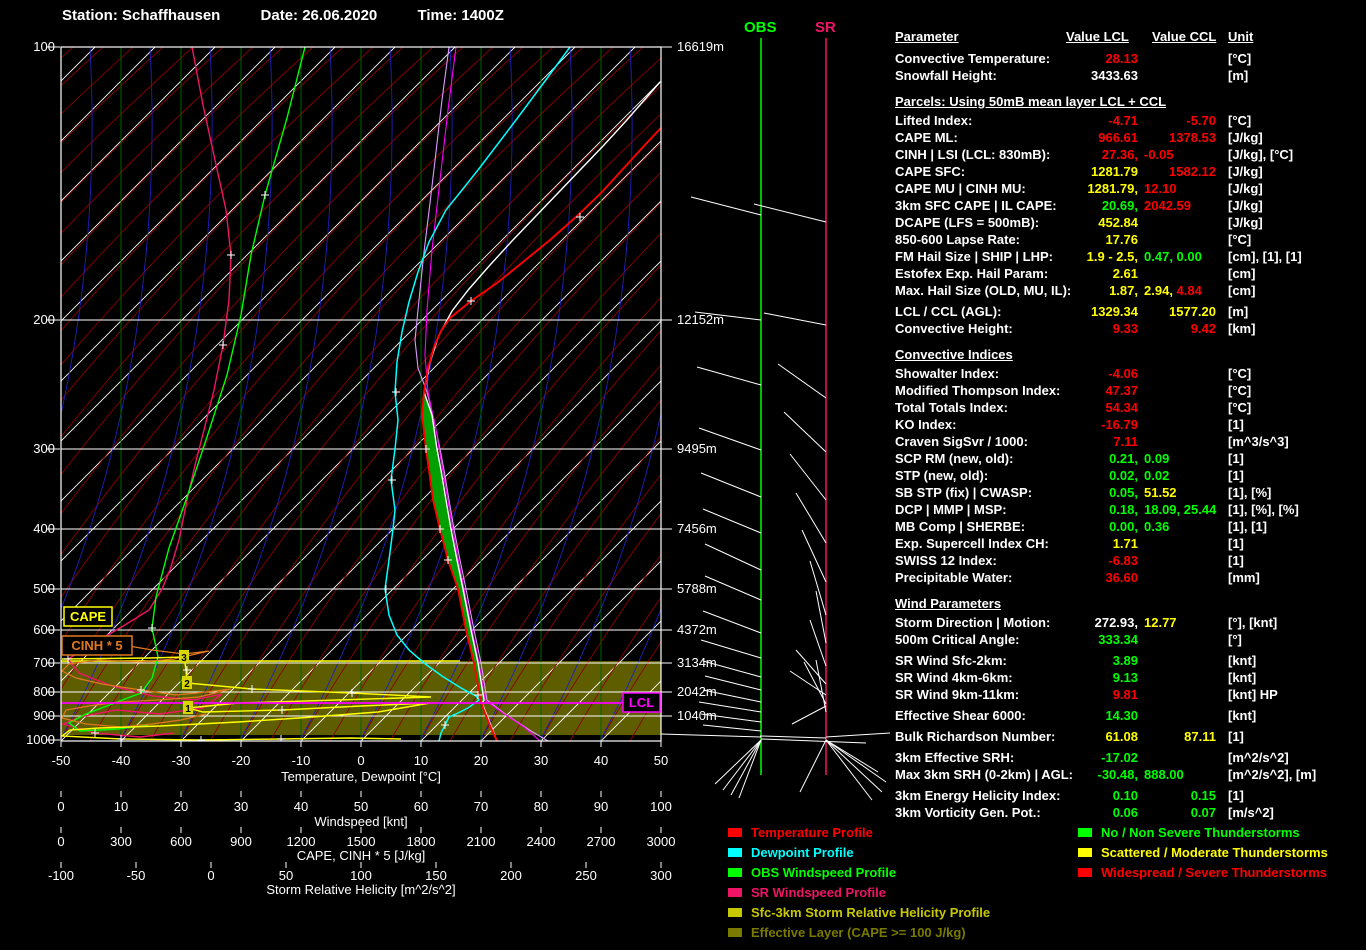  I want to click on value-part: 27.36, so click(1118, 154).